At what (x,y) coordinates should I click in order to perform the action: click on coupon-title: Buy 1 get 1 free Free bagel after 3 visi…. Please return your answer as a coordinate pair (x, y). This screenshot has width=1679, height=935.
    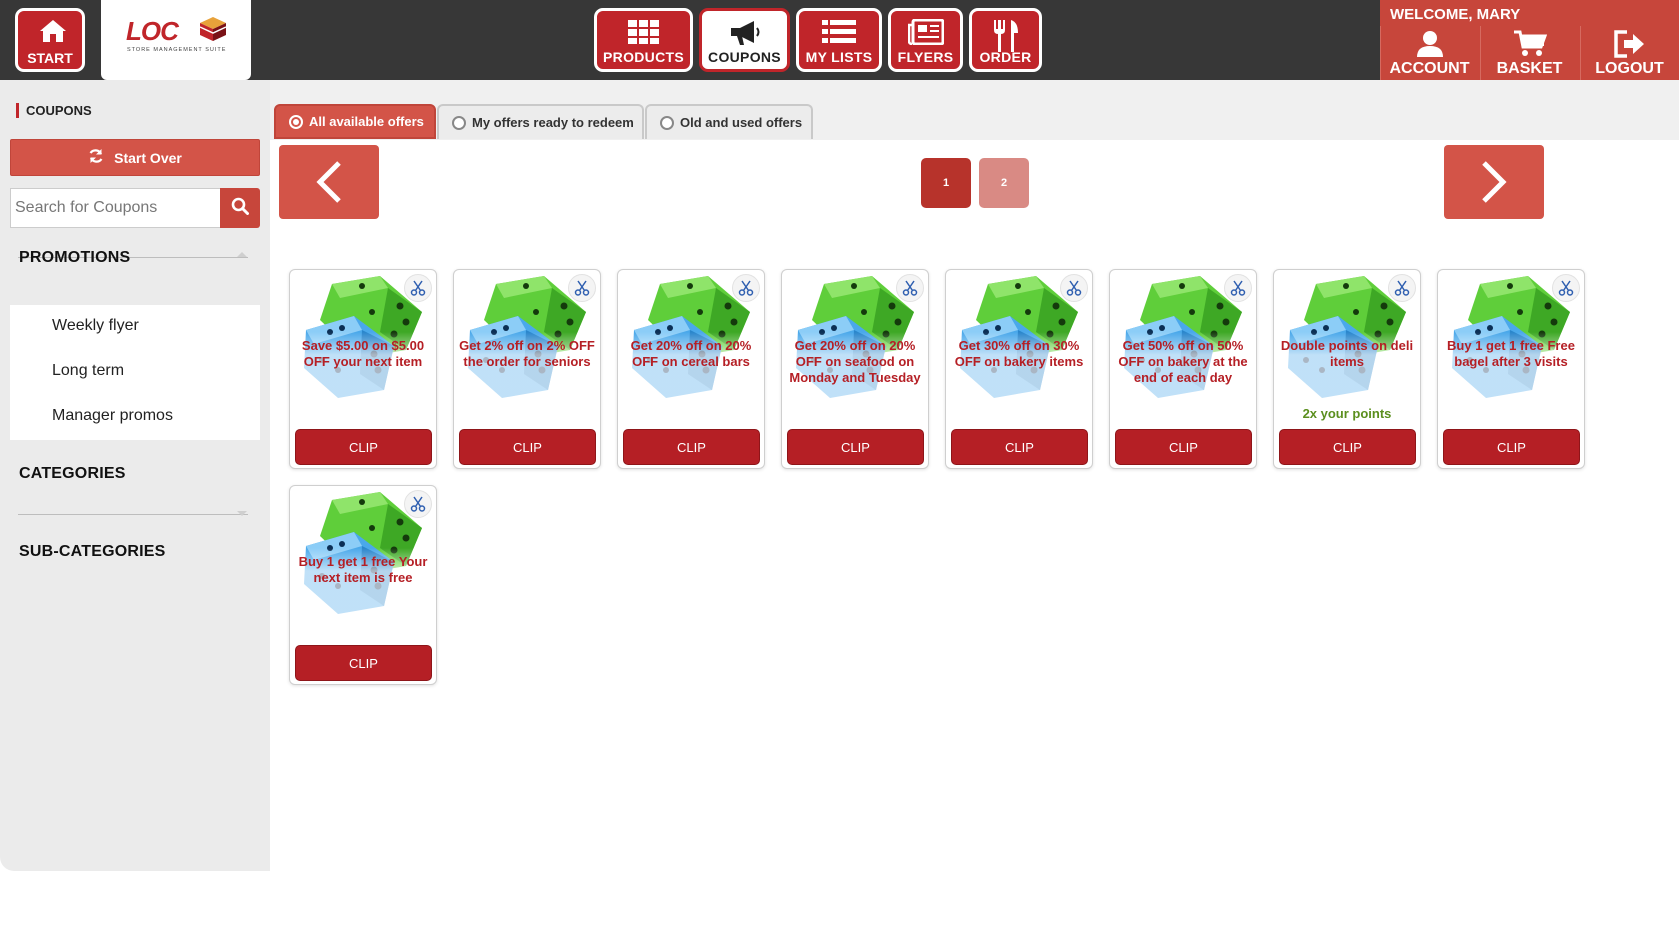
    Looking at the image, I should click on (1511, 353).